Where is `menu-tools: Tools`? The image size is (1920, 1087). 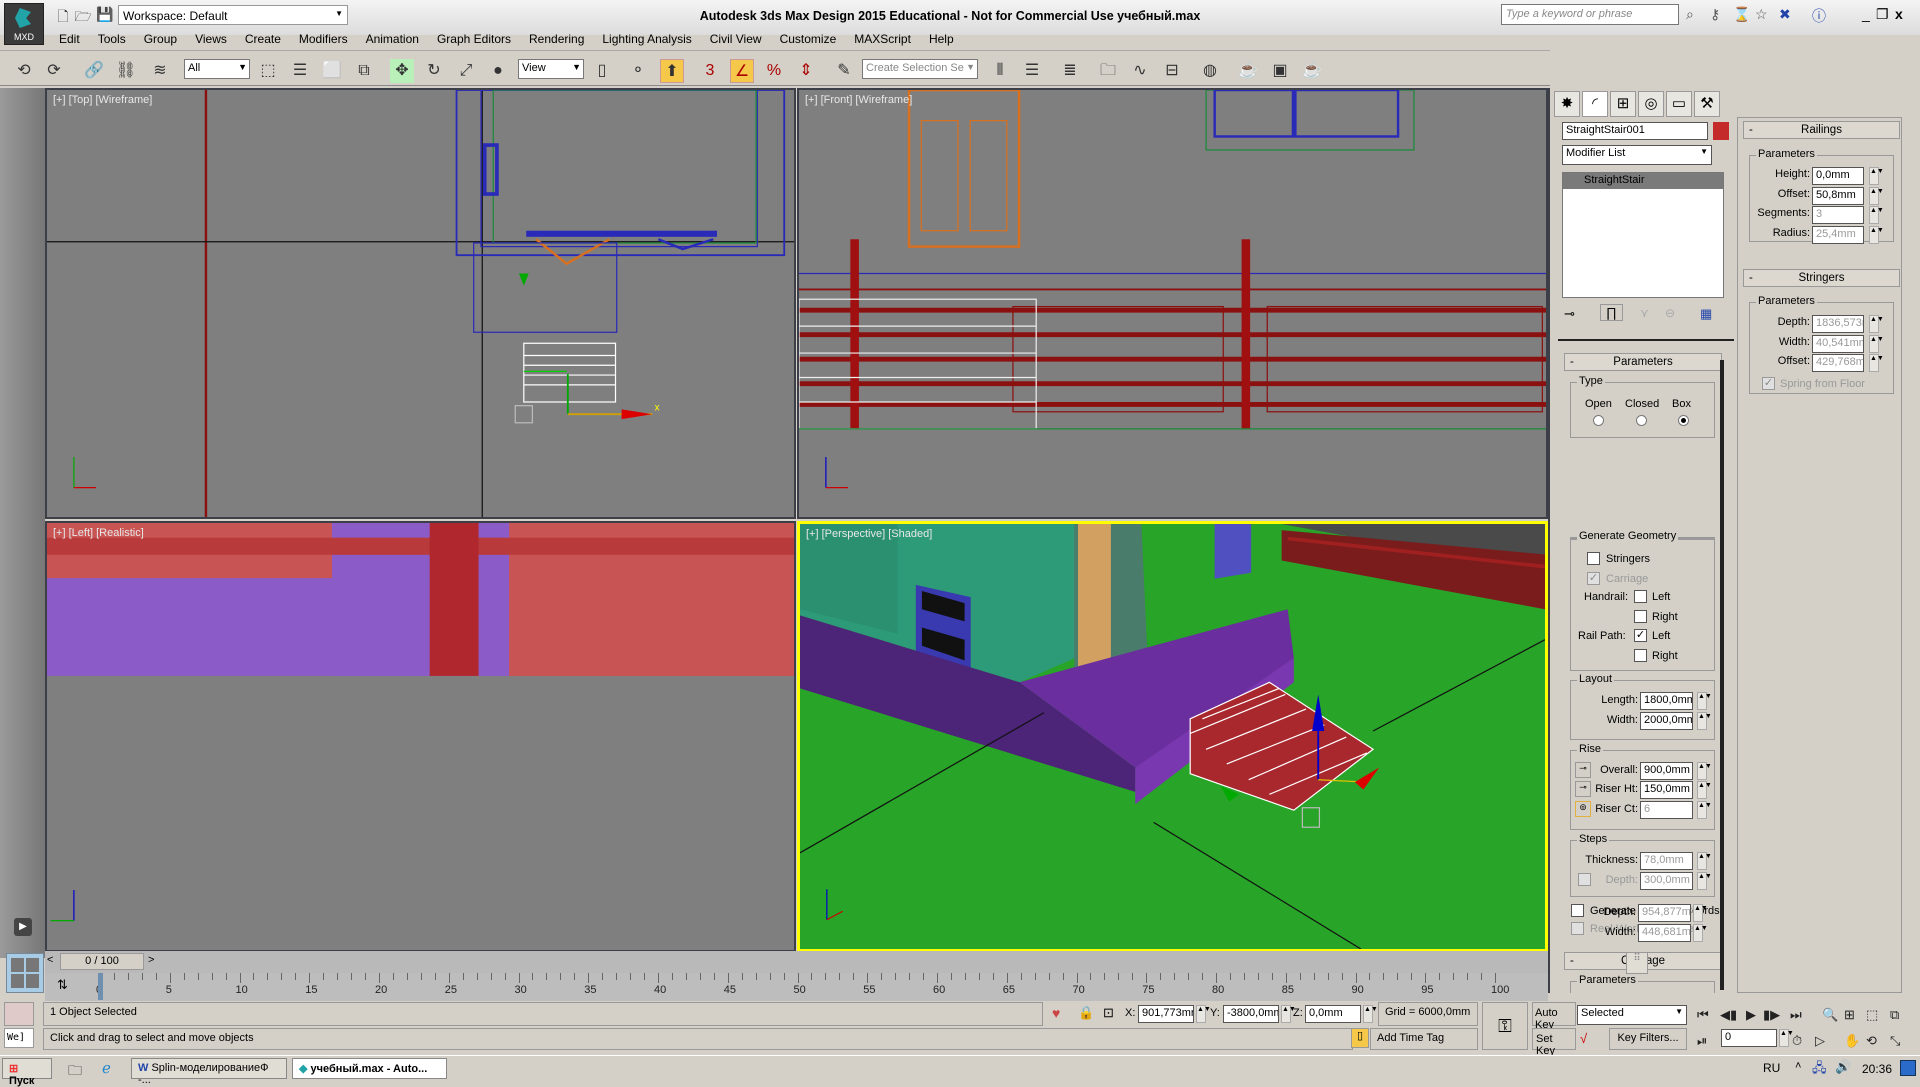
menu-tools: Tools is located at coordinates (112, 39).